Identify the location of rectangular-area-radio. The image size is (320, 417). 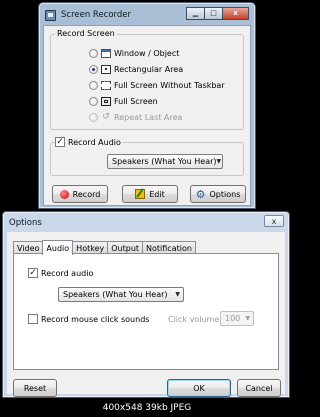
(93, 69).